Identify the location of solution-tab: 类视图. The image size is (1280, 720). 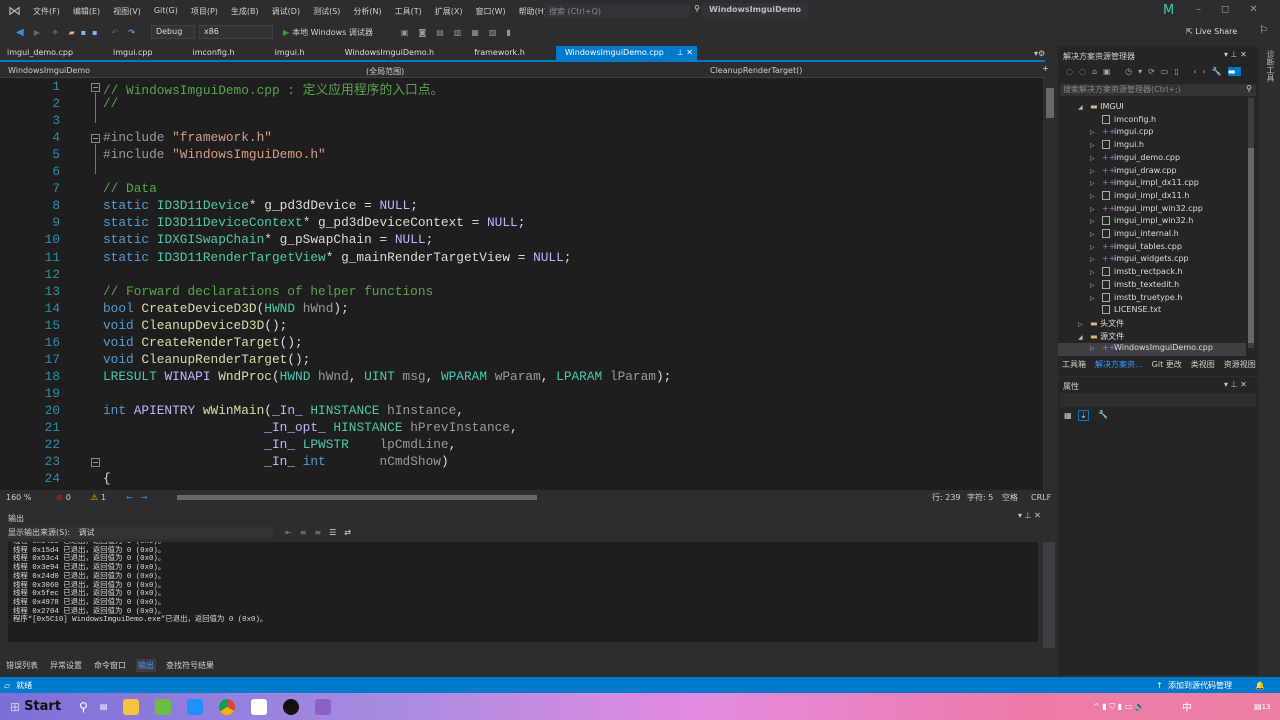
(1203, 364).